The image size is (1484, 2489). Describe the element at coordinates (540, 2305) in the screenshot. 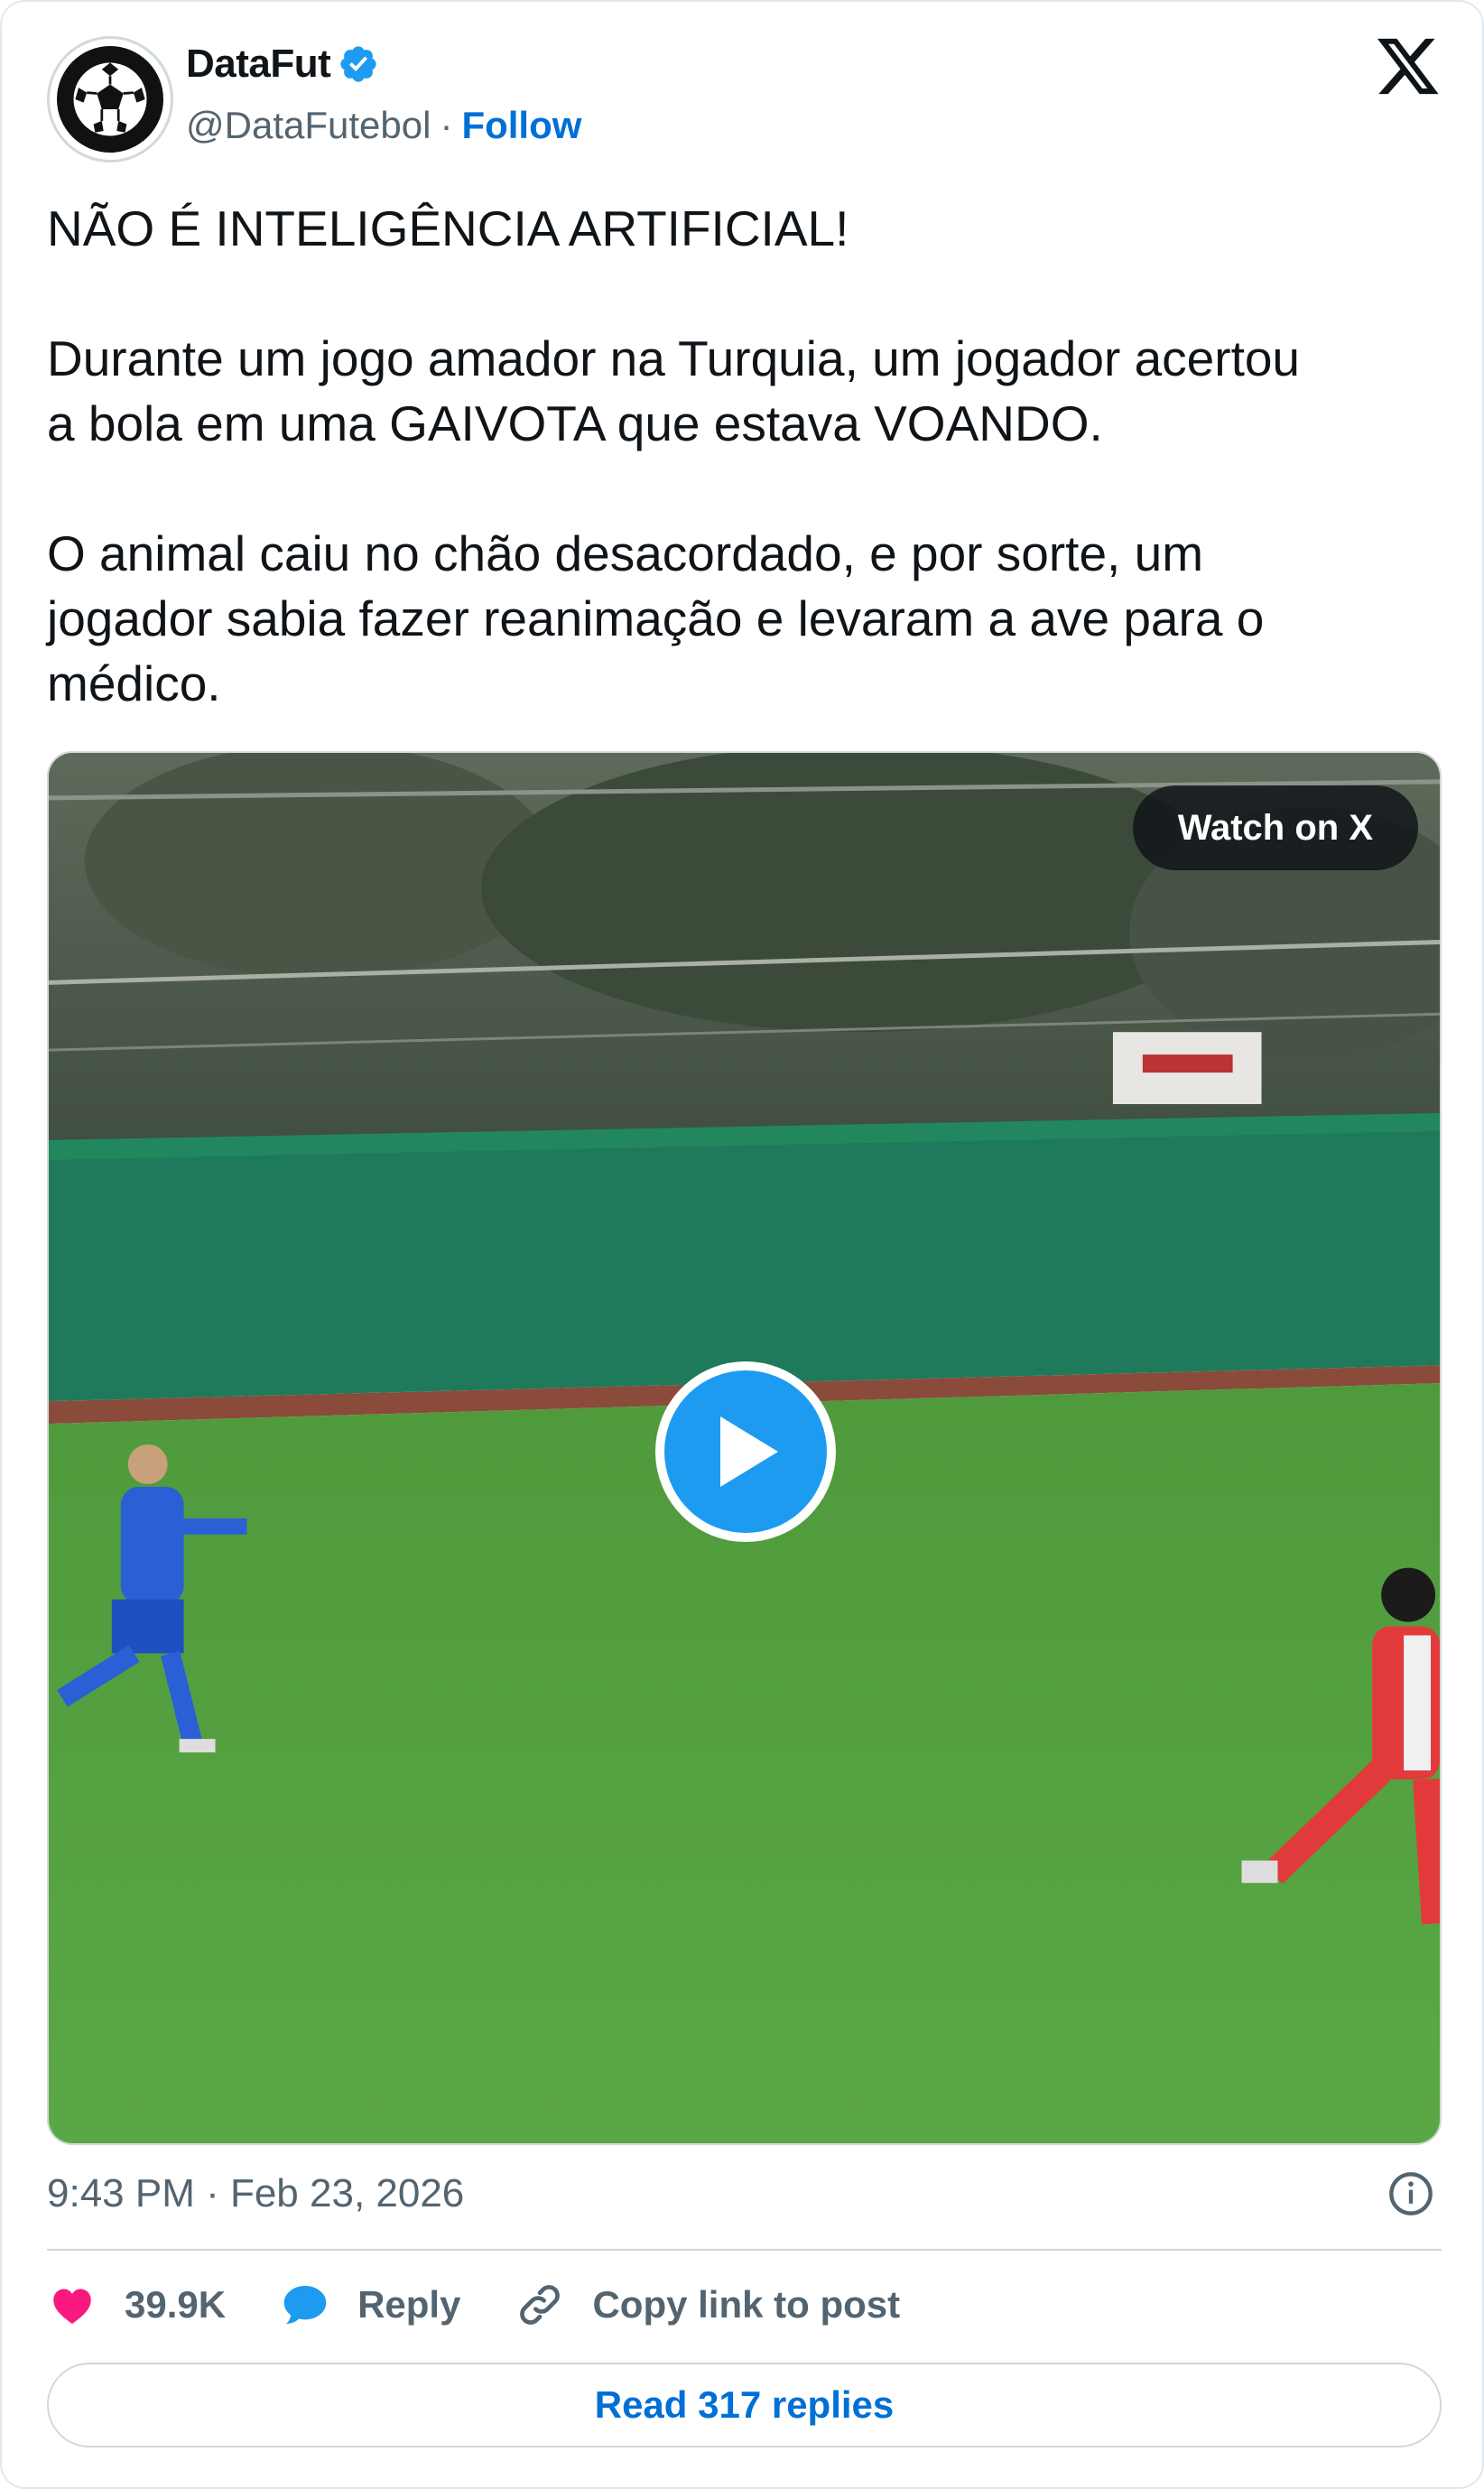

I see `link-icon` at that location.